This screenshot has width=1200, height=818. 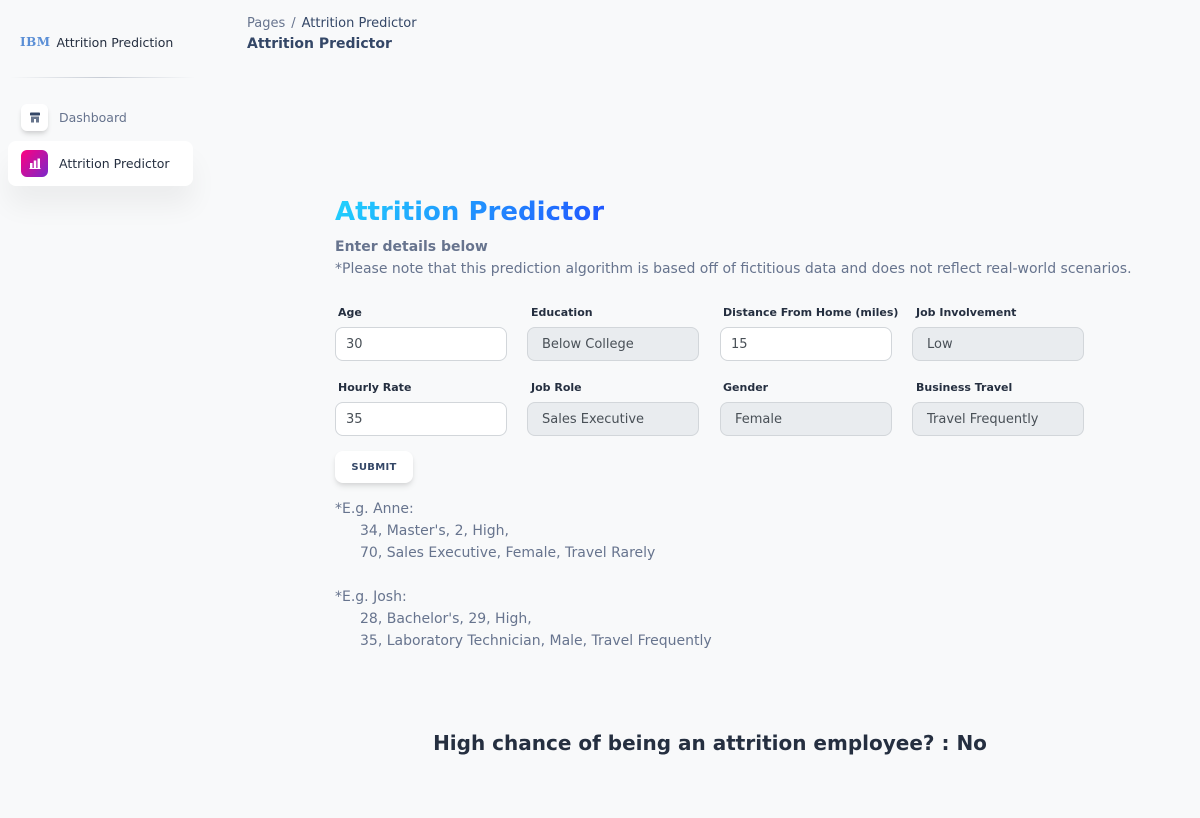 What do you see at coordinates (998, 344) in the screenshot?
I see `job-involvement-field: Low` at bounding box center [998, 344].